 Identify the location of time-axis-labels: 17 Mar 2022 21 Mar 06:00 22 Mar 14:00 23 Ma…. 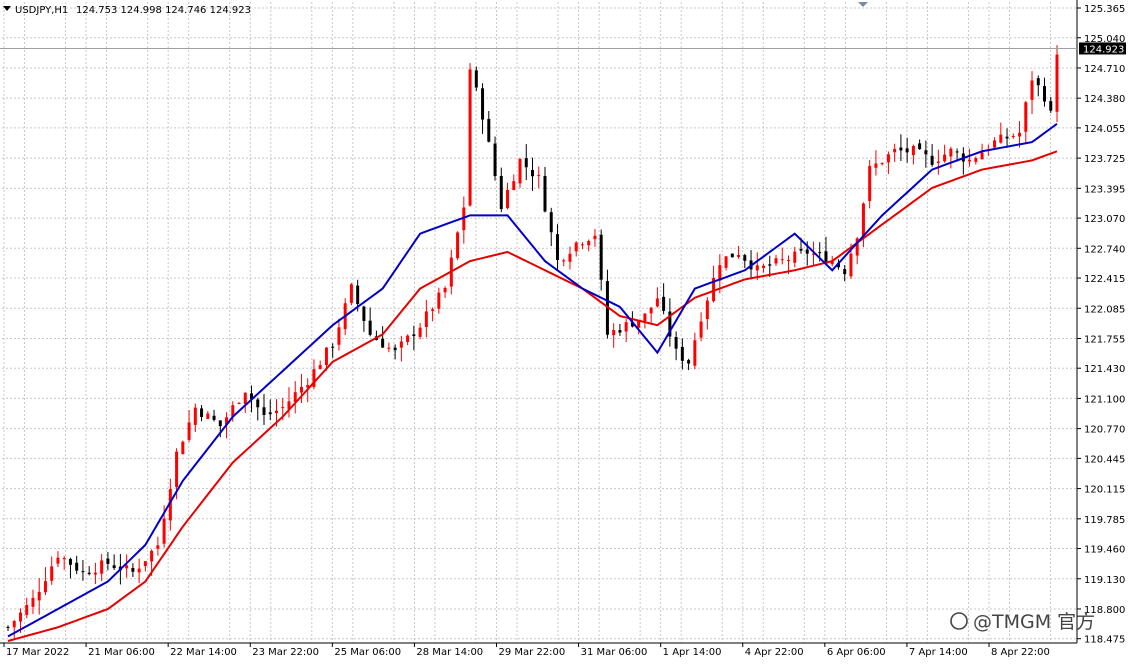
(526, 650).